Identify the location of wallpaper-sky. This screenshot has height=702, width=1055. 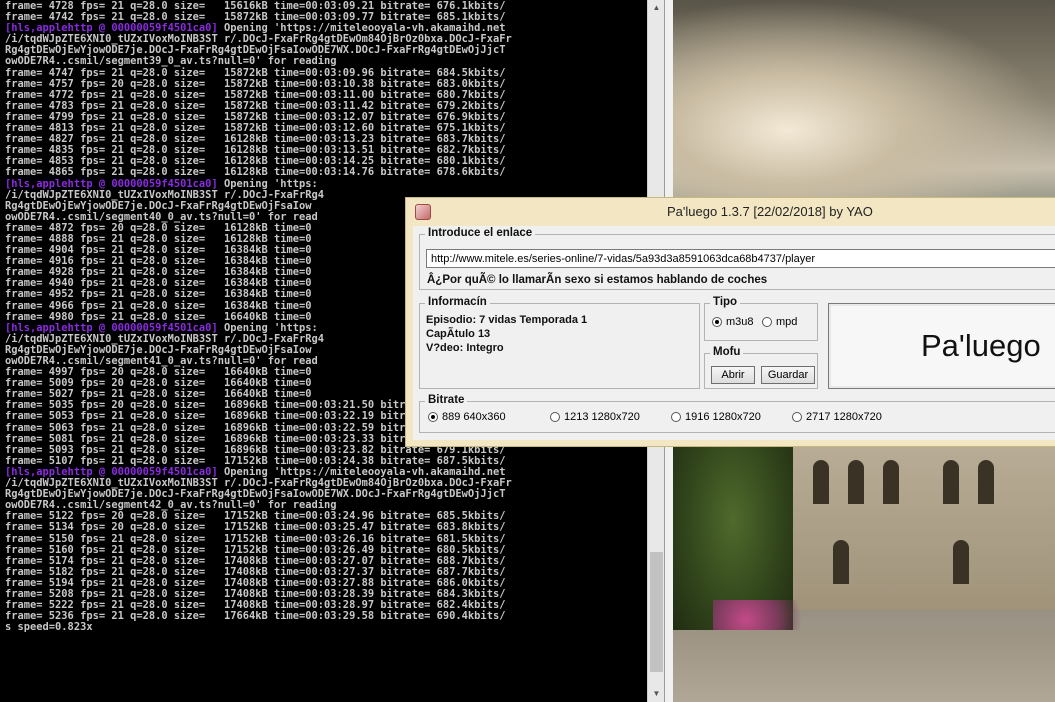
(864, 100).